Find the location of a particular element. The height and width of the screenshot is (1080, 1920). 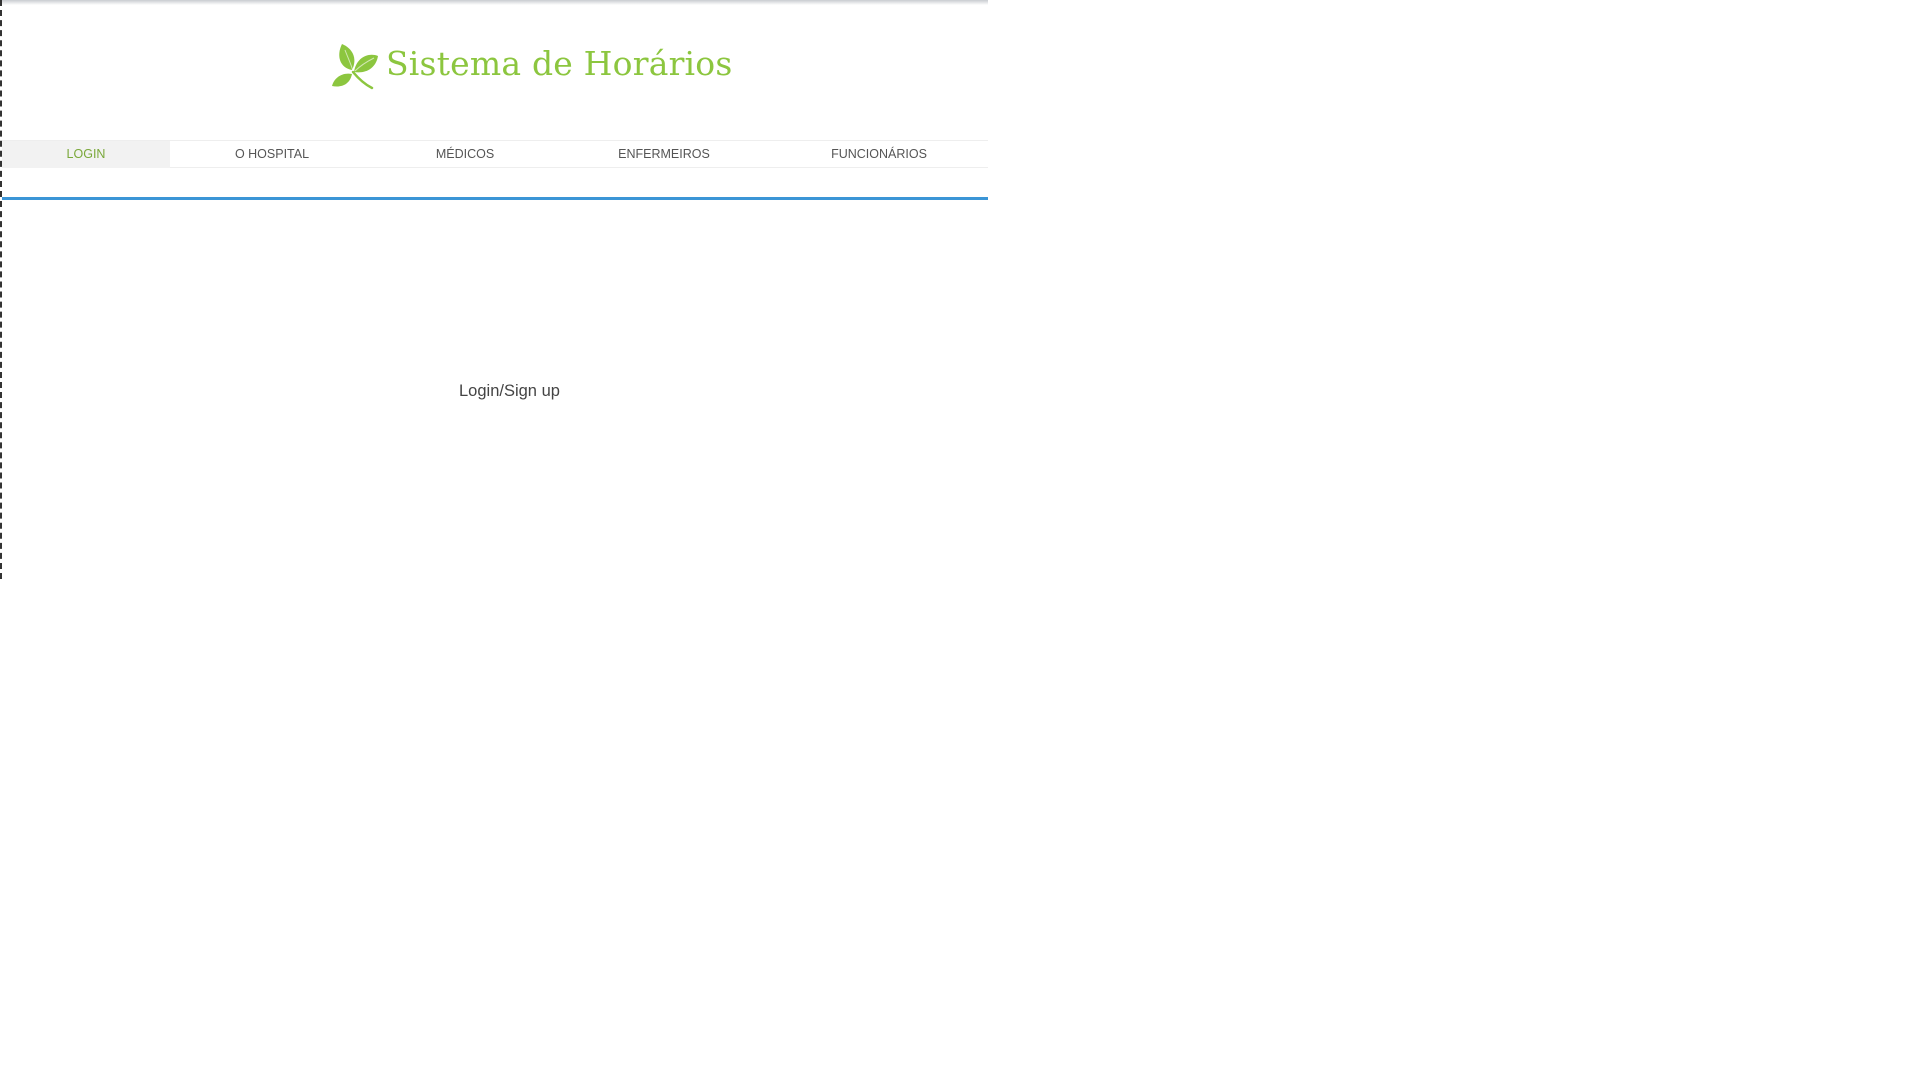

nav-divider is located at coordinates (495, 198).